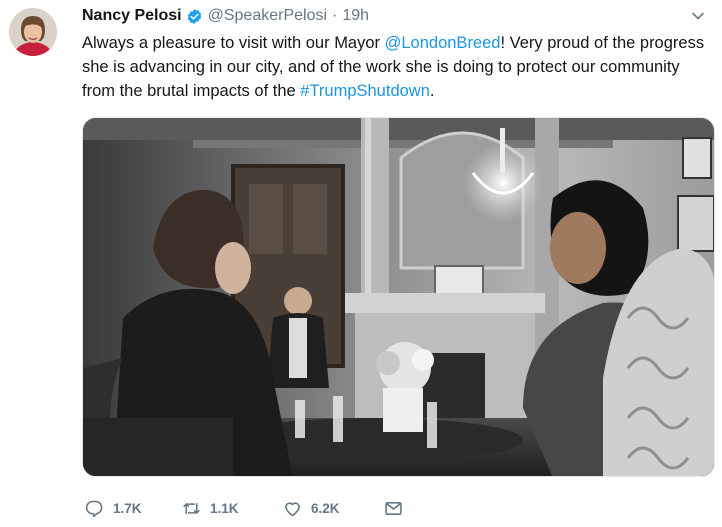 This screenshot has height=527, width=722. I want to click on avatar-image, so click(33, 32).